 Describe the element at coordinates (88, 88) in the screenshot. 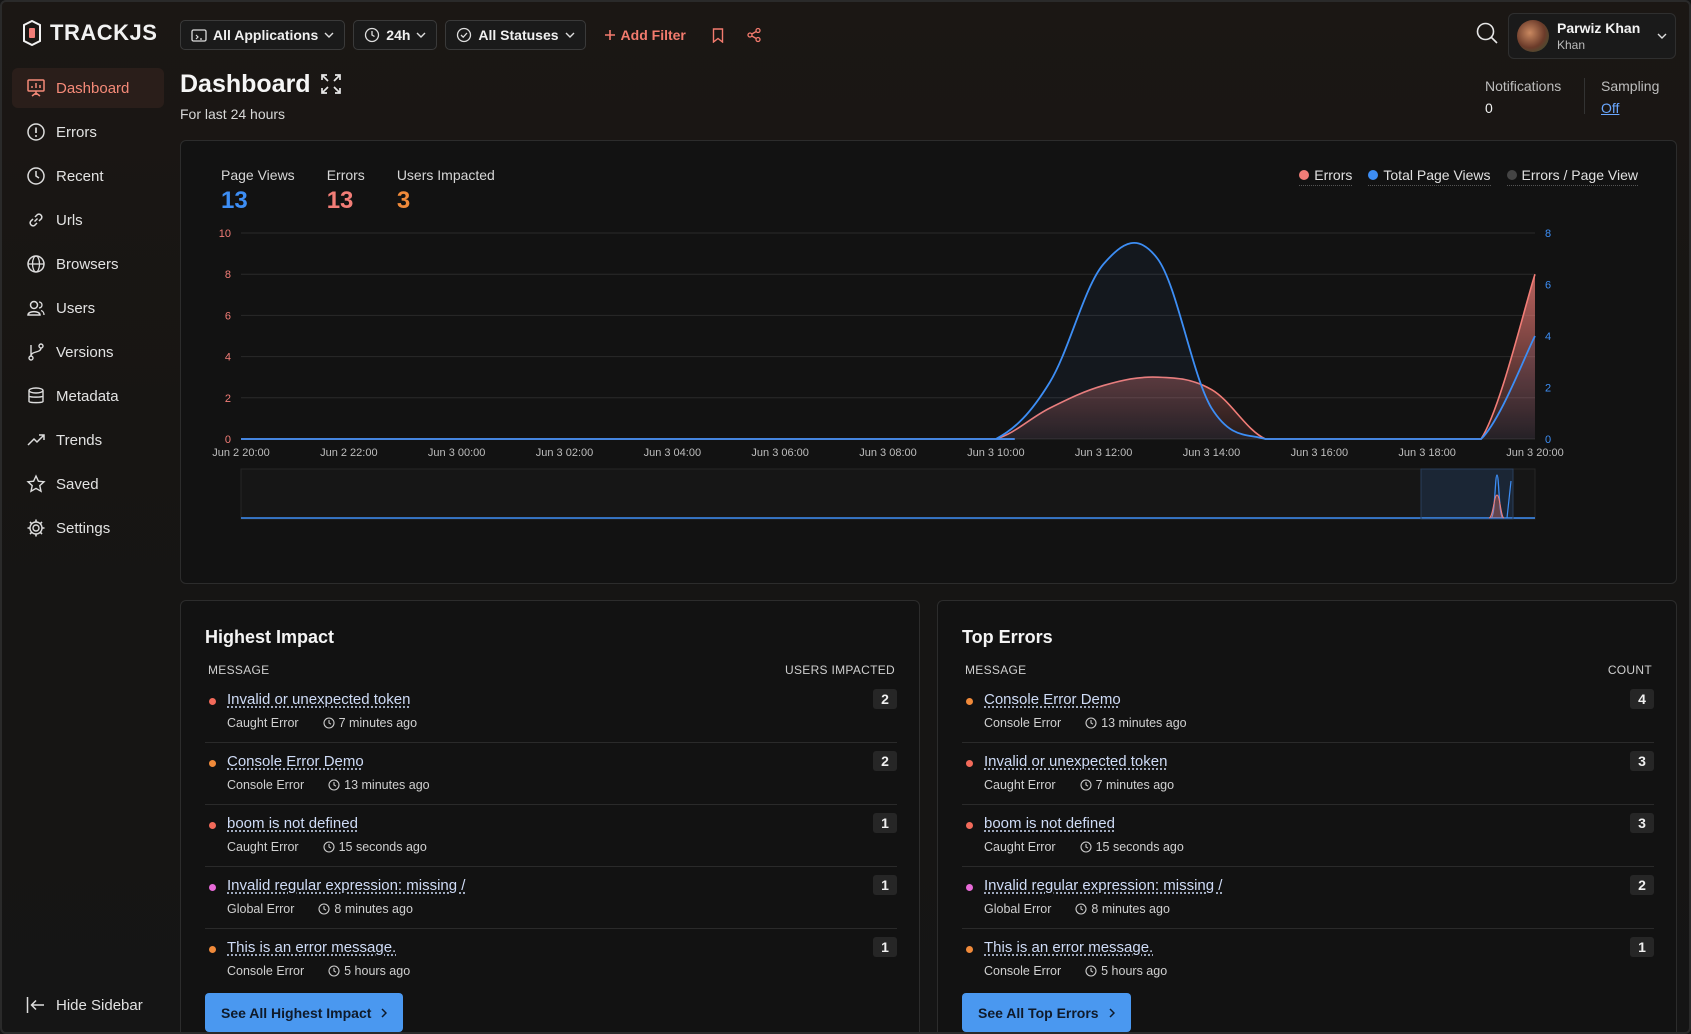

I see `sidebar-item-dashboard: Dashboard` at that location.